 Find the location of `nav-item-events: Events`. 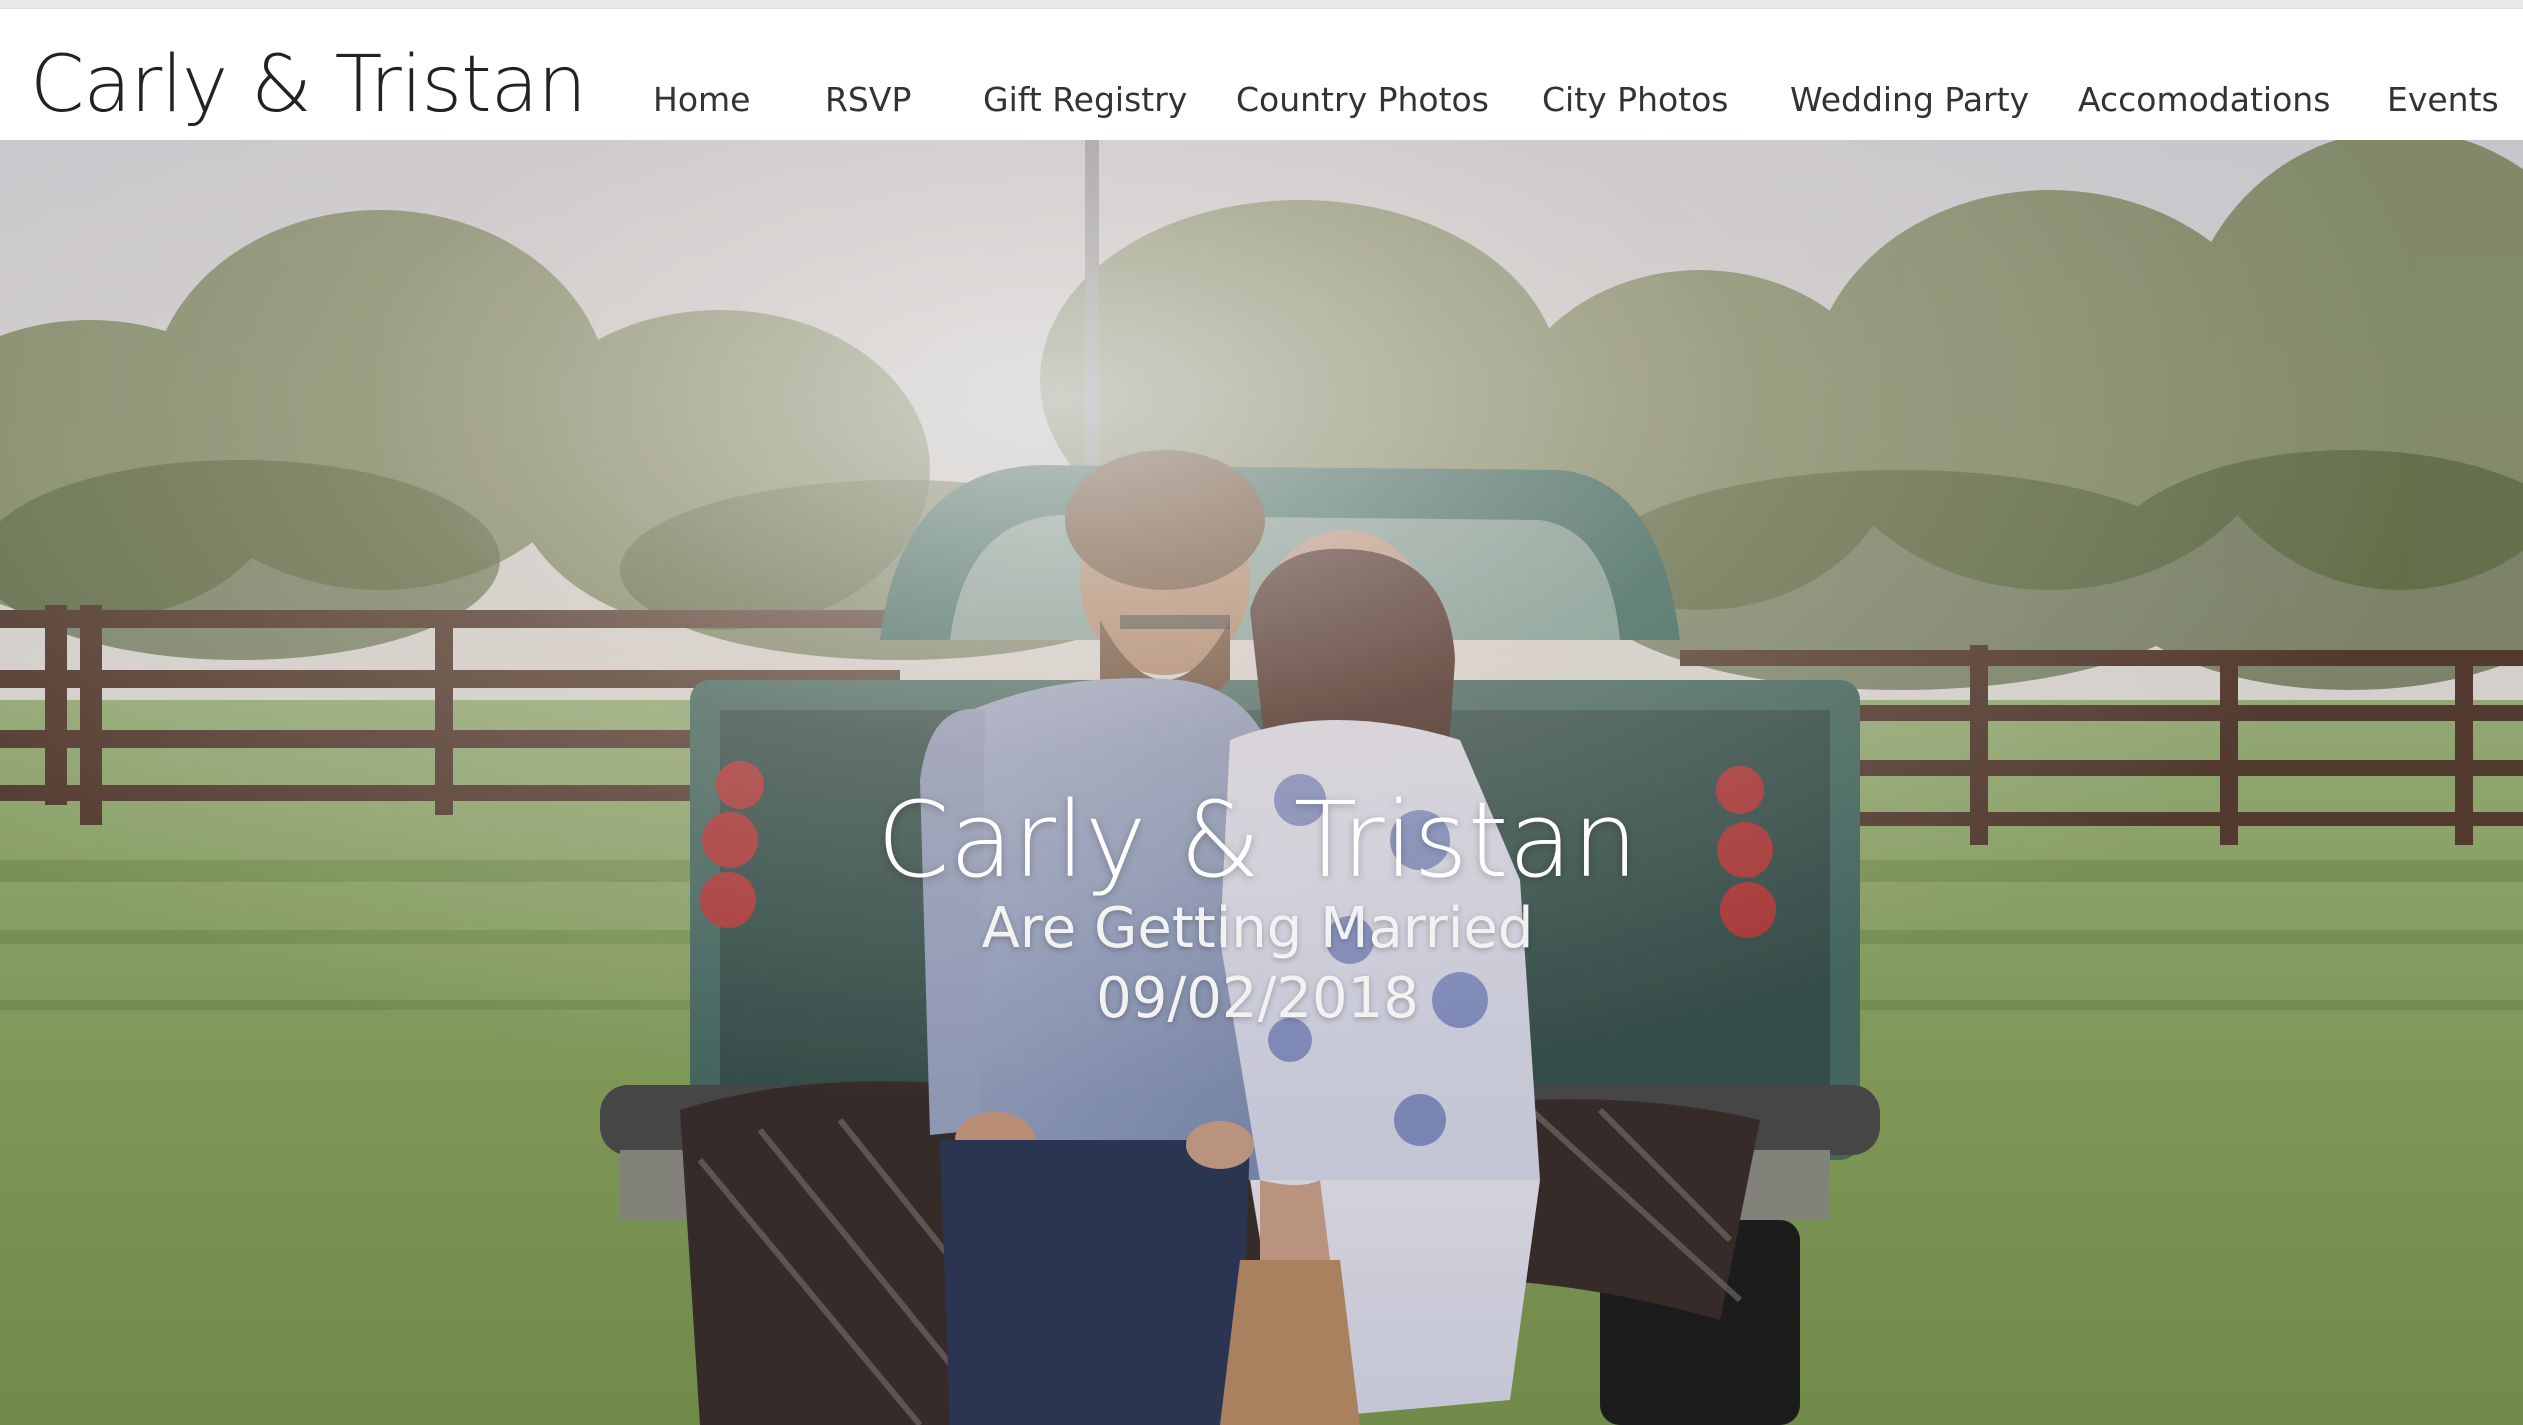

nav-item-events: Events is located at coordinates (2443, 100).